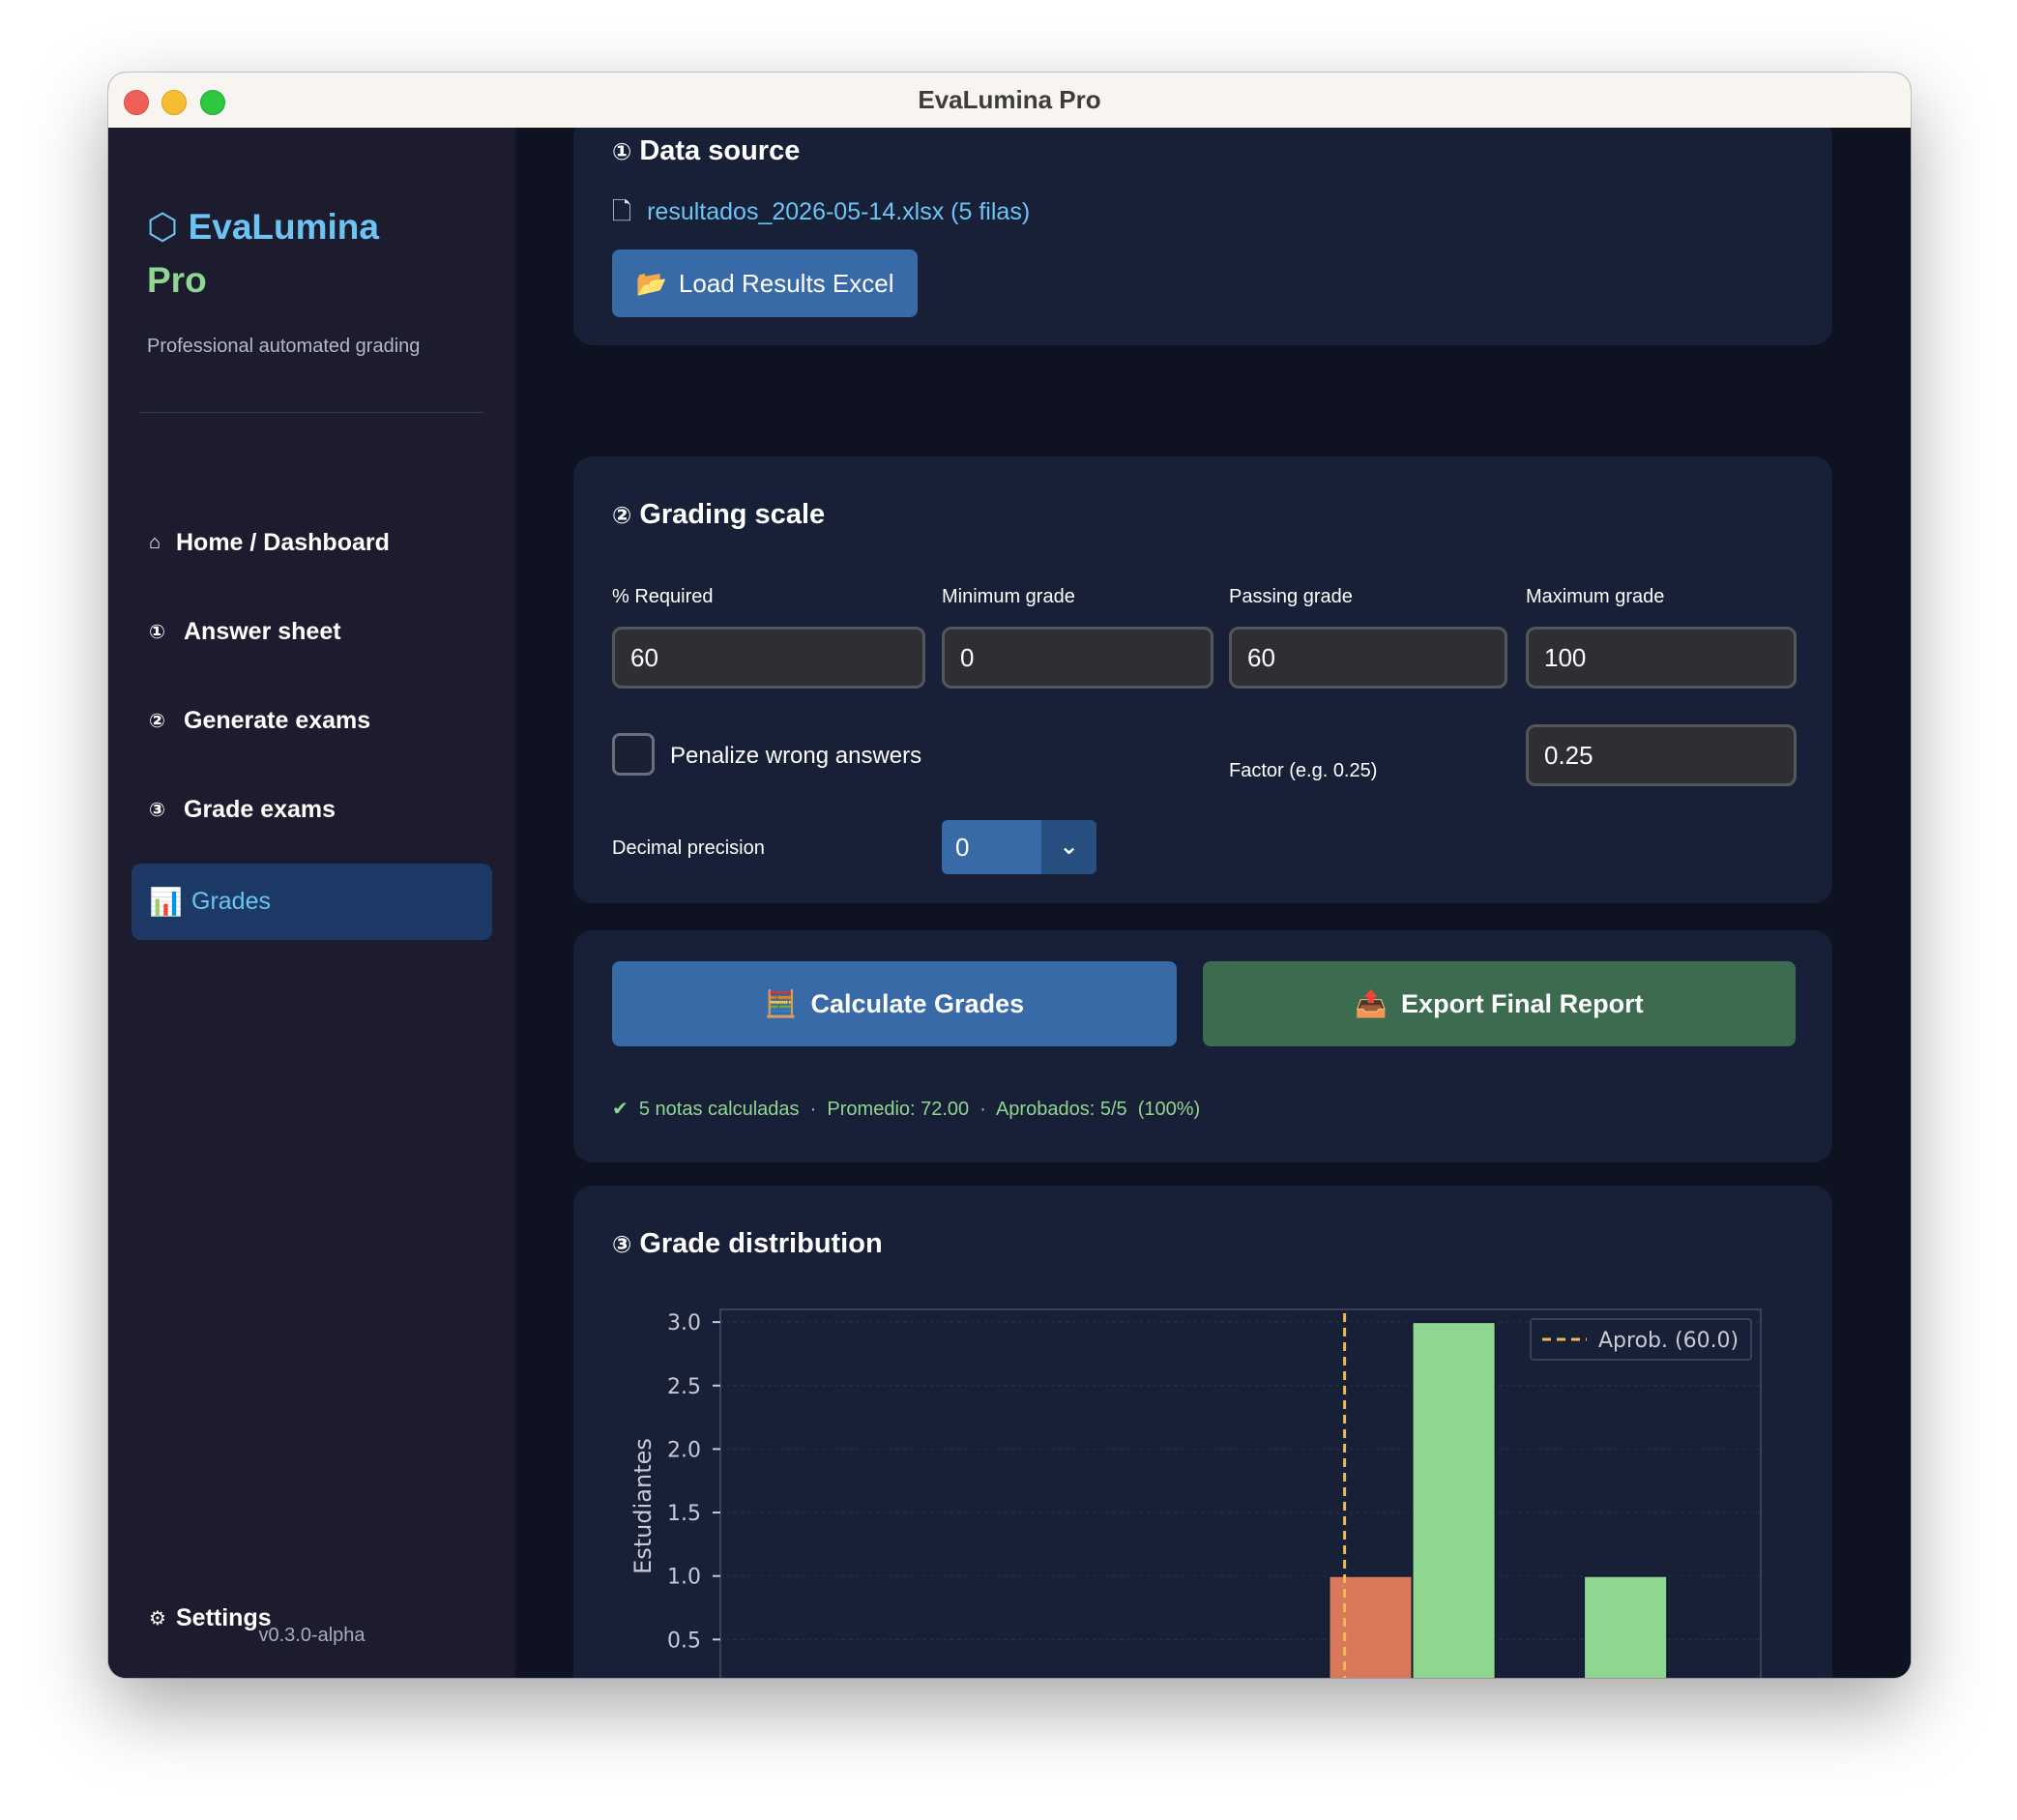 The height and width of the screenshot is (1820, 2017). I want to click on factor-input: 0.25, so click(1661, 755).